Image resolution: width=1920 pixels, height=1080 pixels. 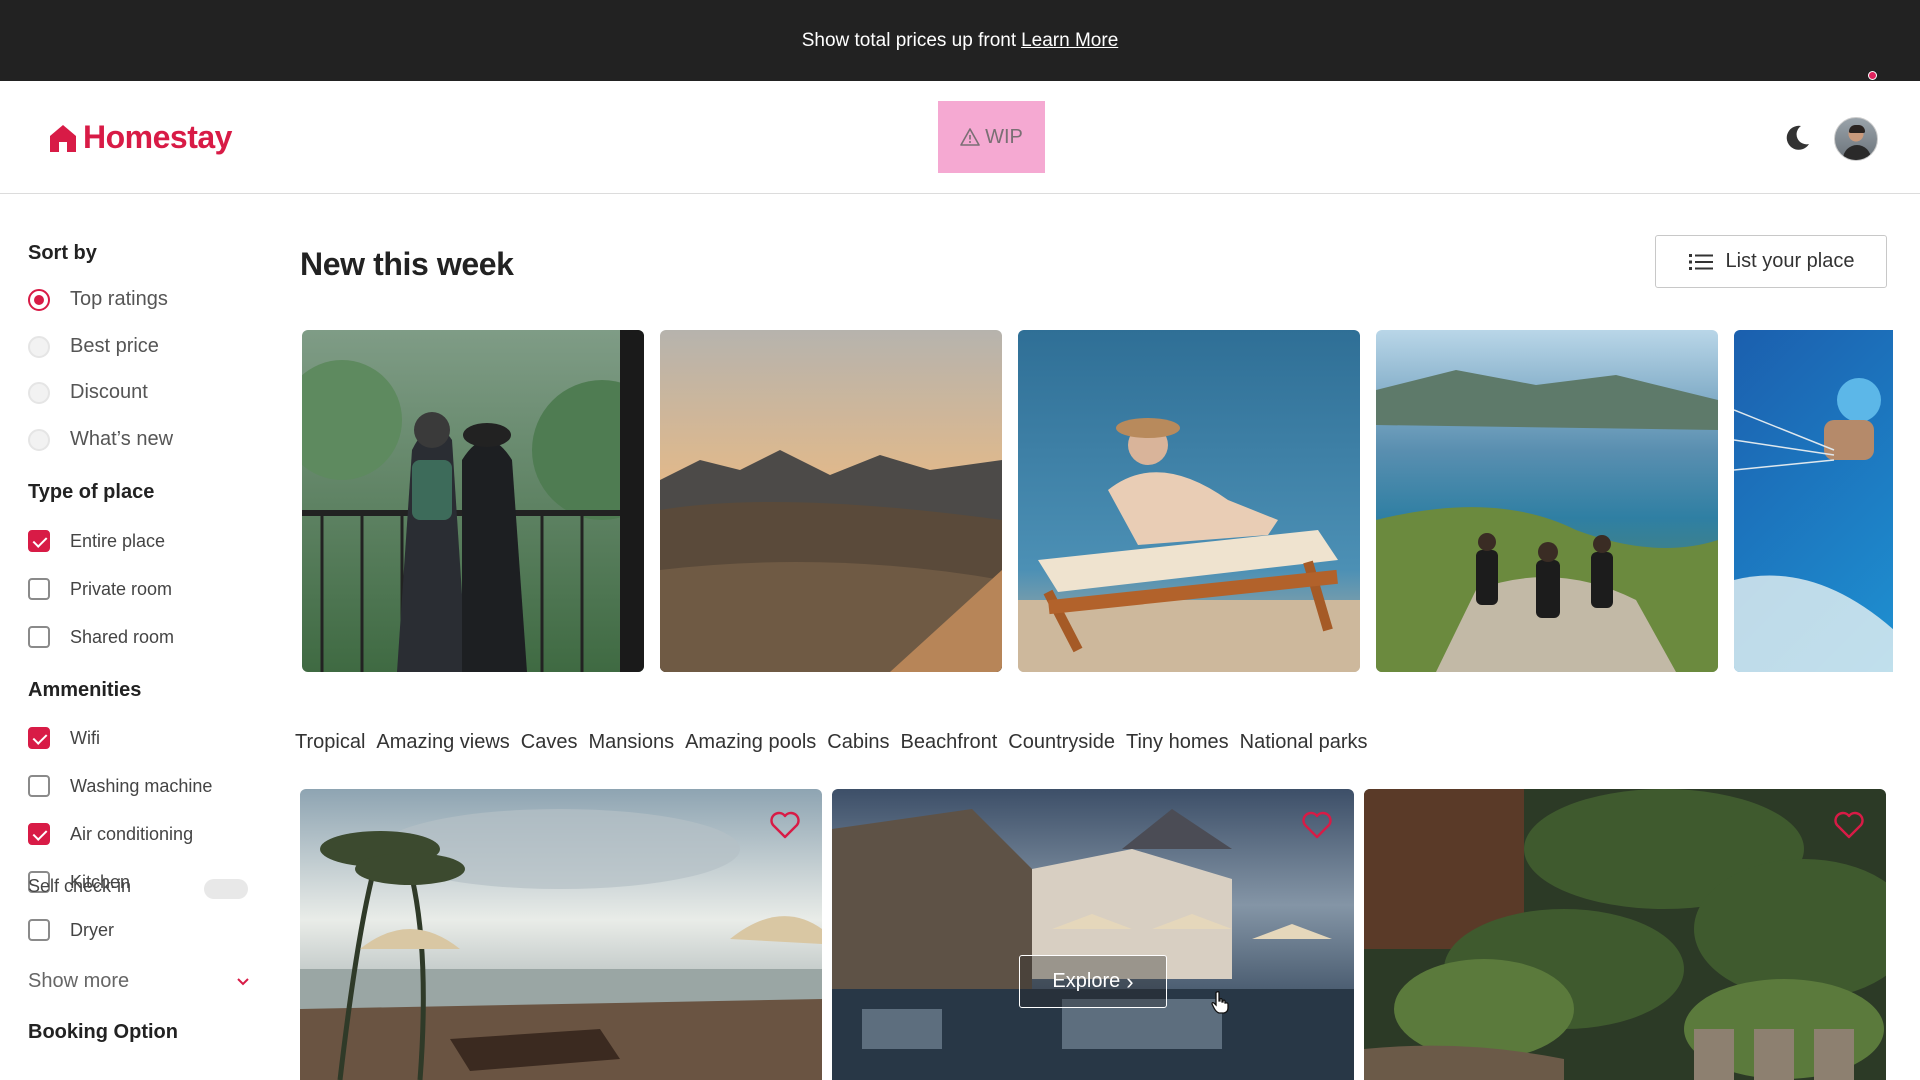 What do you see at coordinates (909, 40) in the screenshot?
I see `banner-text: Show total prices up front` at bounding box center [909, 40].